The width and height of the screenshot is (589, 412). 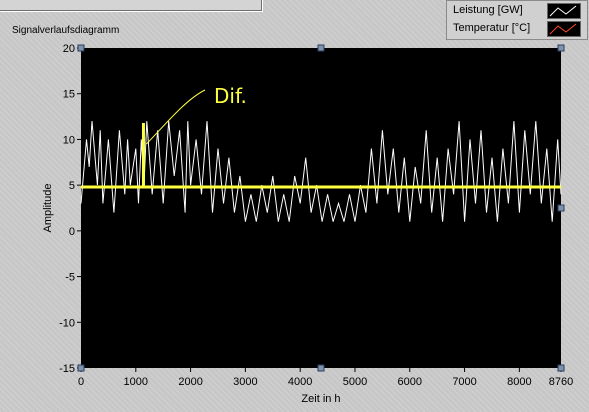 What do you see at coordinates (325, 378) in the screenshot?
I see `x-axis: 0 1000 2000 3000 4000 5000 6000 7000 8000 8760` at bounding box center [325, 378].